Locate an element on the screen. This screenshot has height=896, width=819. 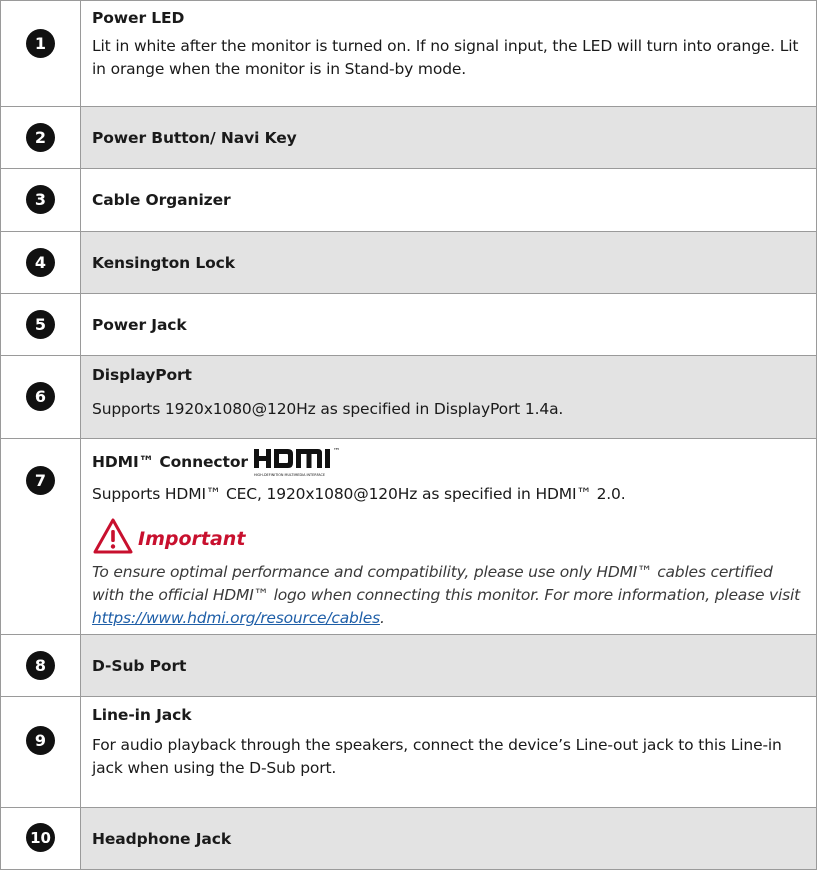
number-badge: 8 is located at coordinates (40, 665).